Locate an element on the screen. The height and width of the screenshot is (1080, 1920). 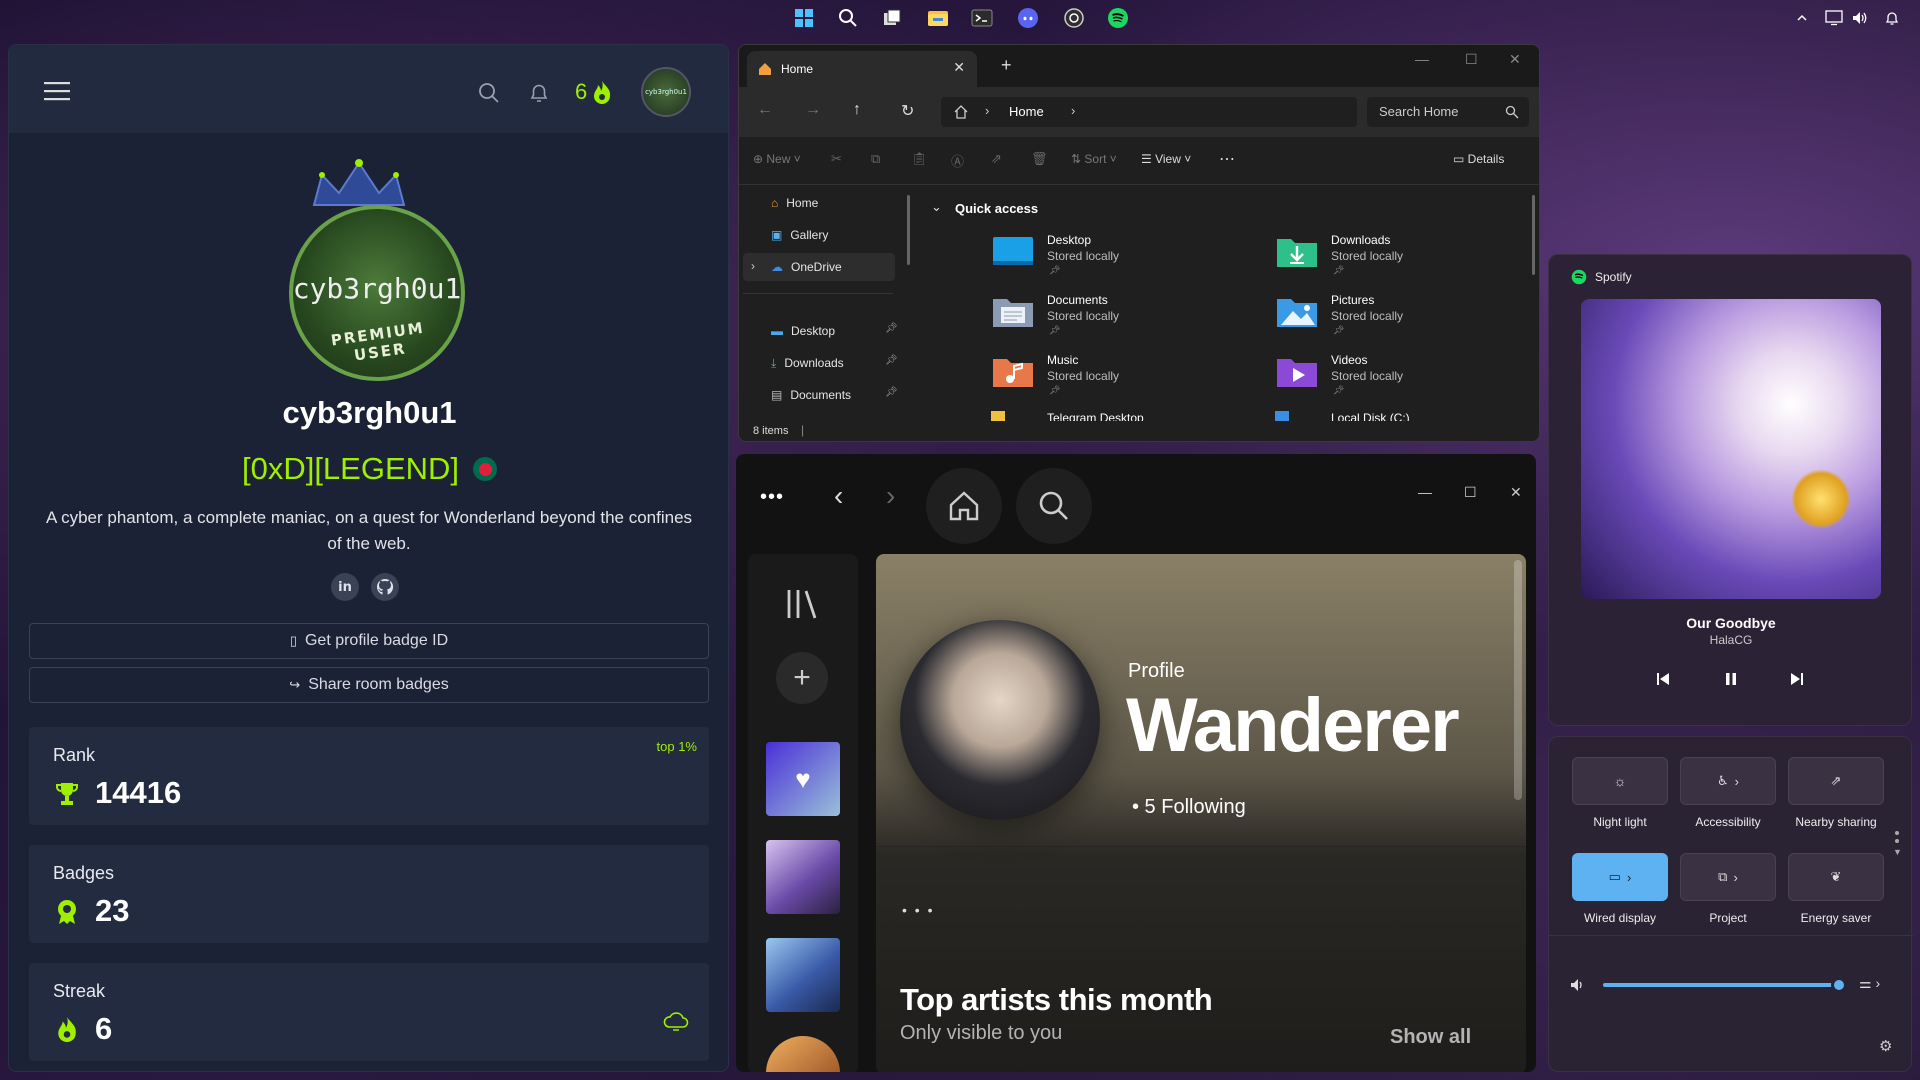
rename-icon: Ⓐ is located at coordinates (957, 160).